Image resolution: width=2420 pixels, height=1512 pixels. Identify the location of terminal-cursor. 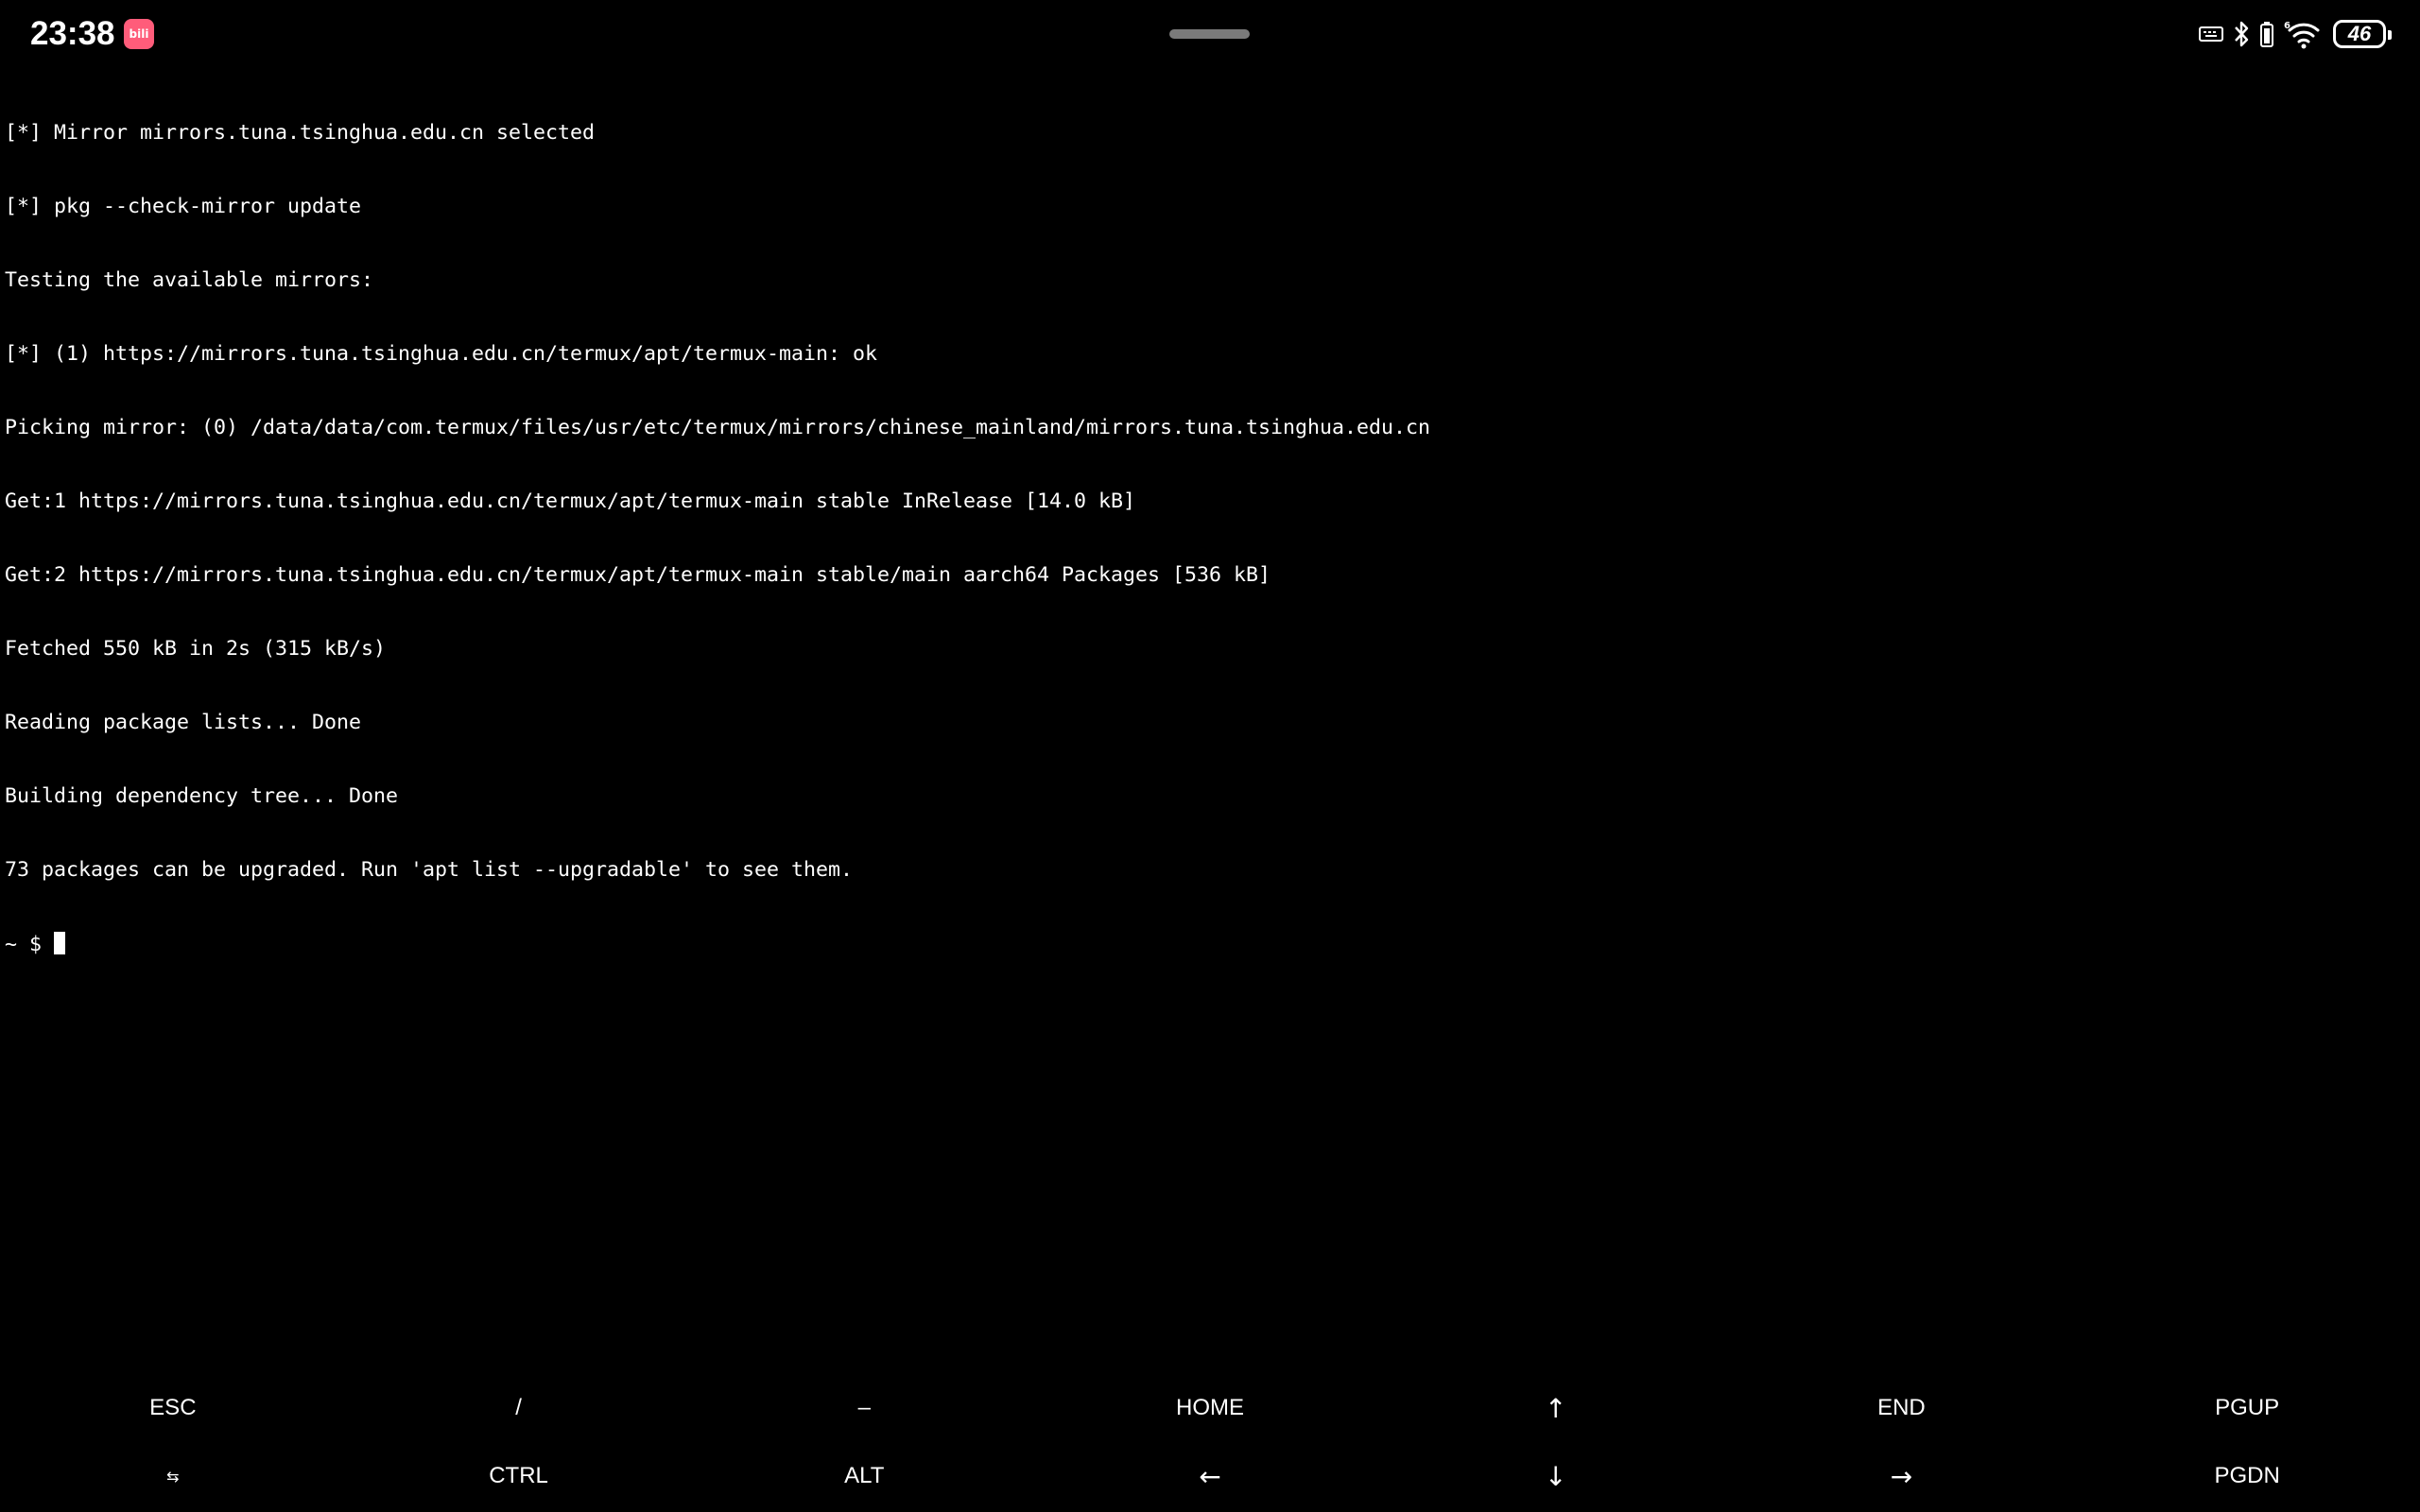
(60, 943).